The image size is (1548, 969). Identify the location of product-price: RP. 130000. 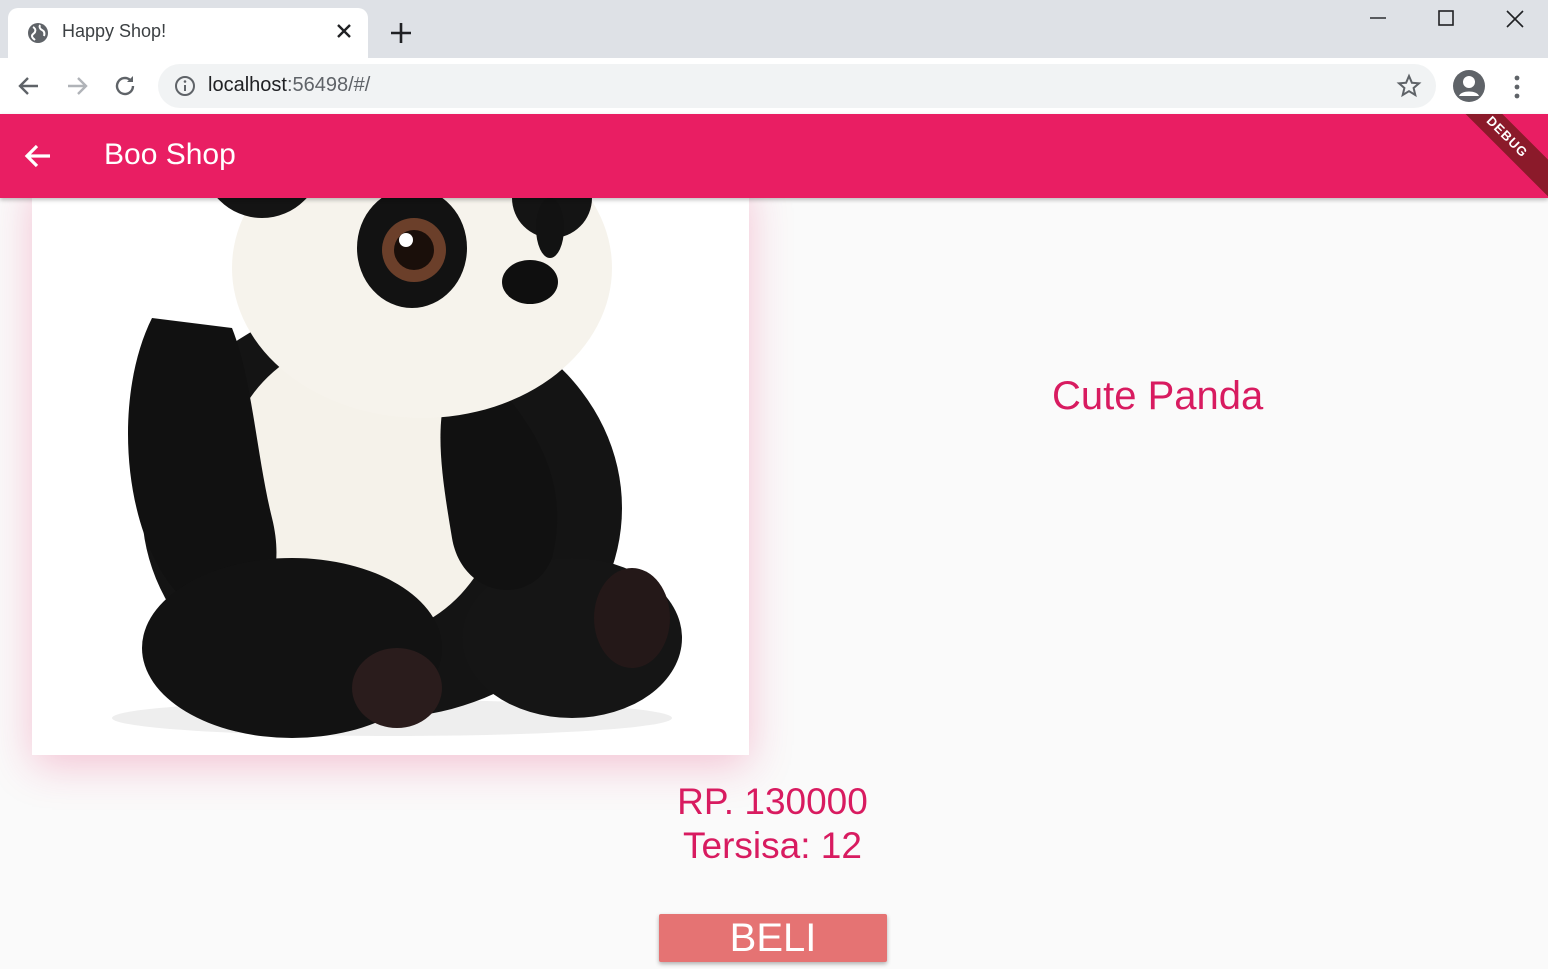
(772, 801).